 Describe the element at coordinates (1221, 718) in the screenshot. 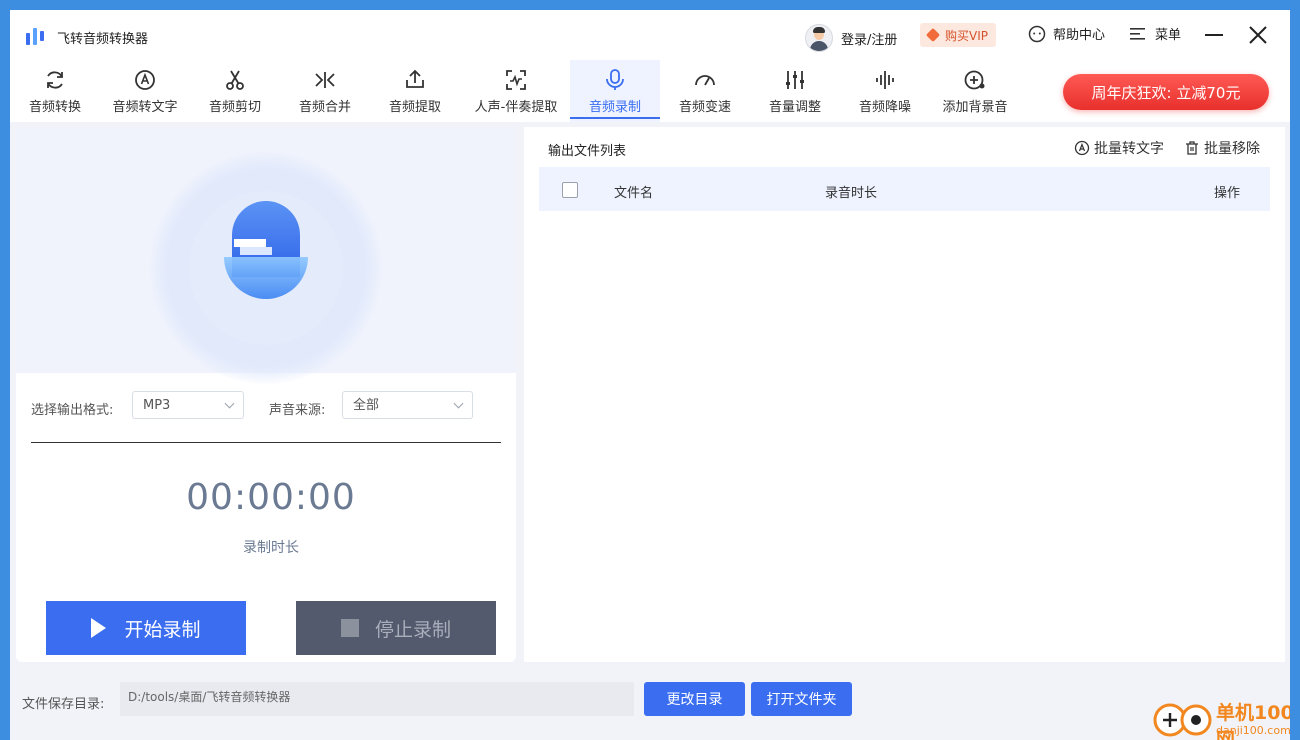

I see `watermark: 单机100网 danji100.com` at that location.